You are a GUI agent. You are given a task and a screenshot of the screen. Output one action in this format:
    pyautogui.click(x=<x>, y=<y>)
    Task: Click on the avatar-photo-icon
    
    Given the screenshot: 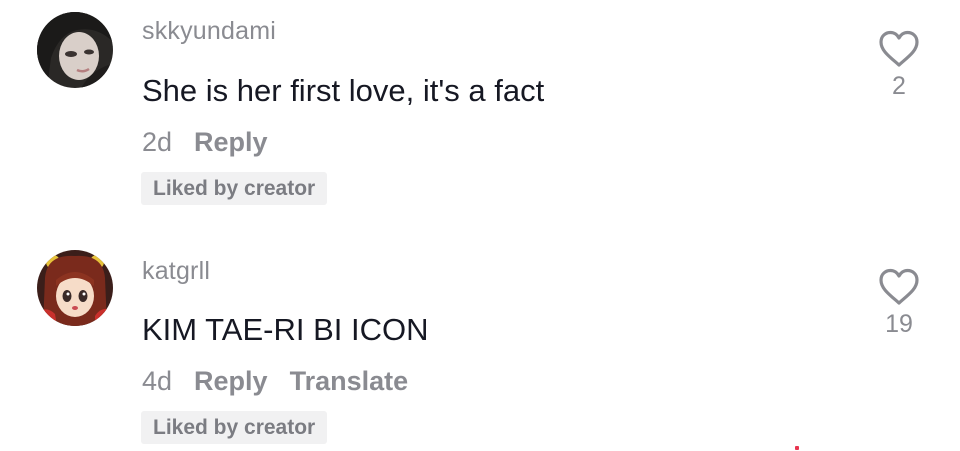 What is the action you would take?
    pyautogui.click(x=75, y=50)
    